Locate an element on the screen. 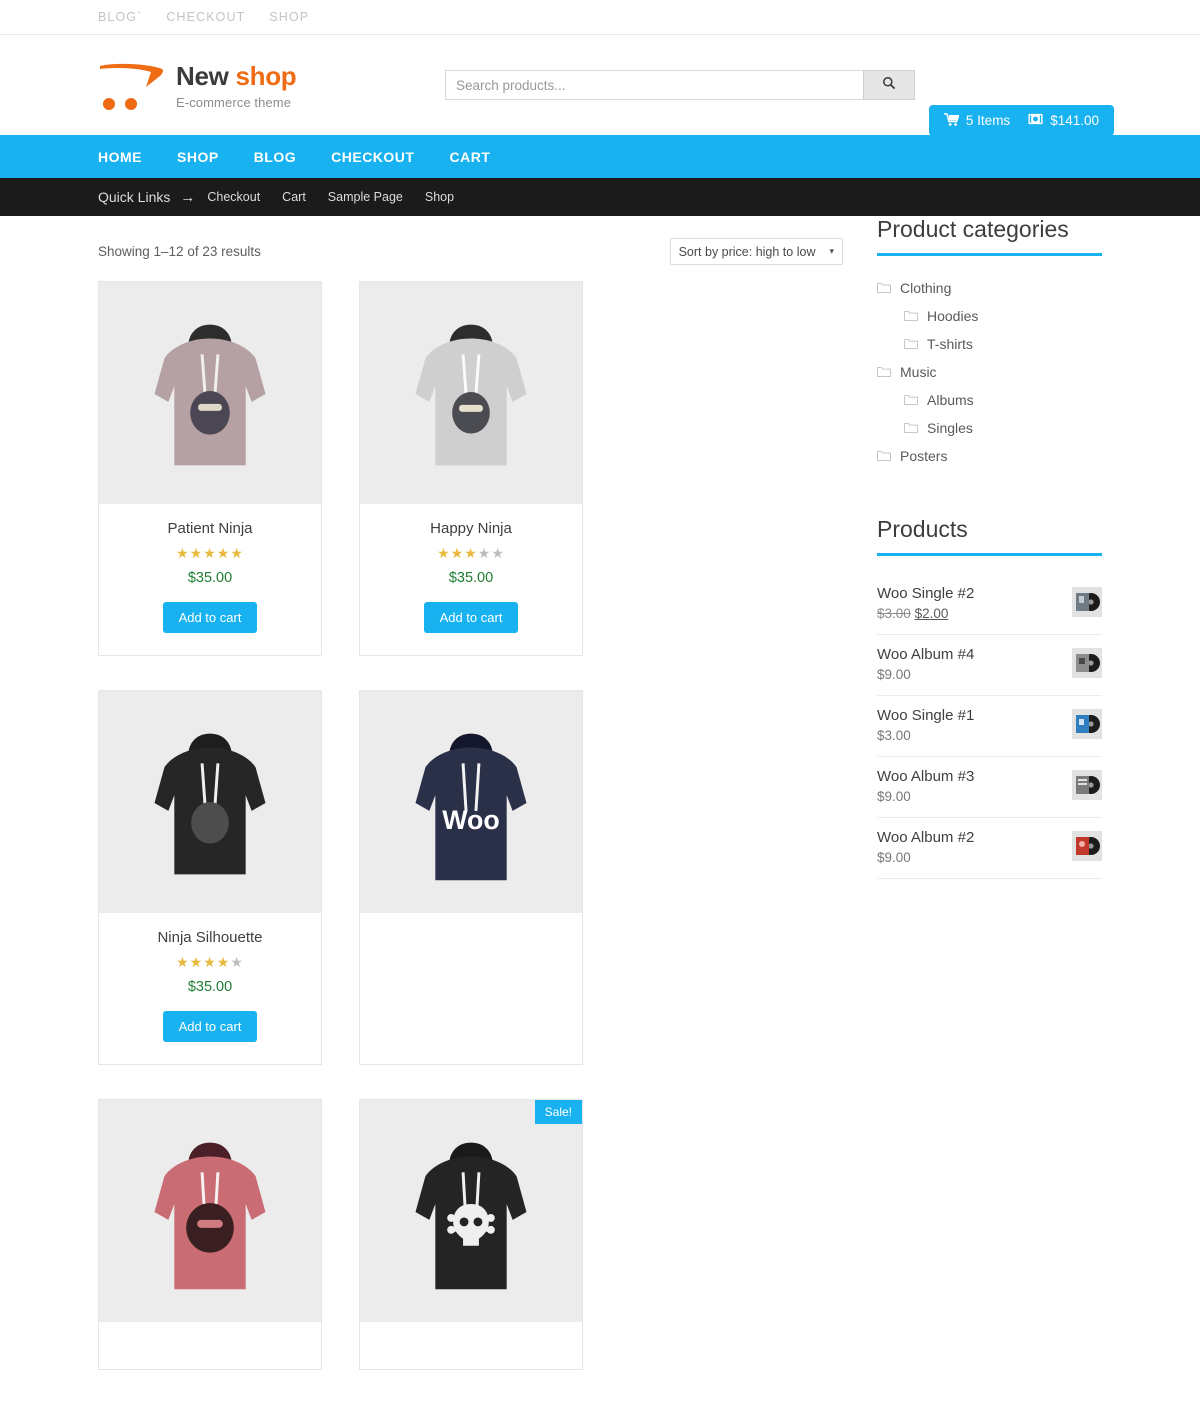  search-button is located at coordinates (889, 85).